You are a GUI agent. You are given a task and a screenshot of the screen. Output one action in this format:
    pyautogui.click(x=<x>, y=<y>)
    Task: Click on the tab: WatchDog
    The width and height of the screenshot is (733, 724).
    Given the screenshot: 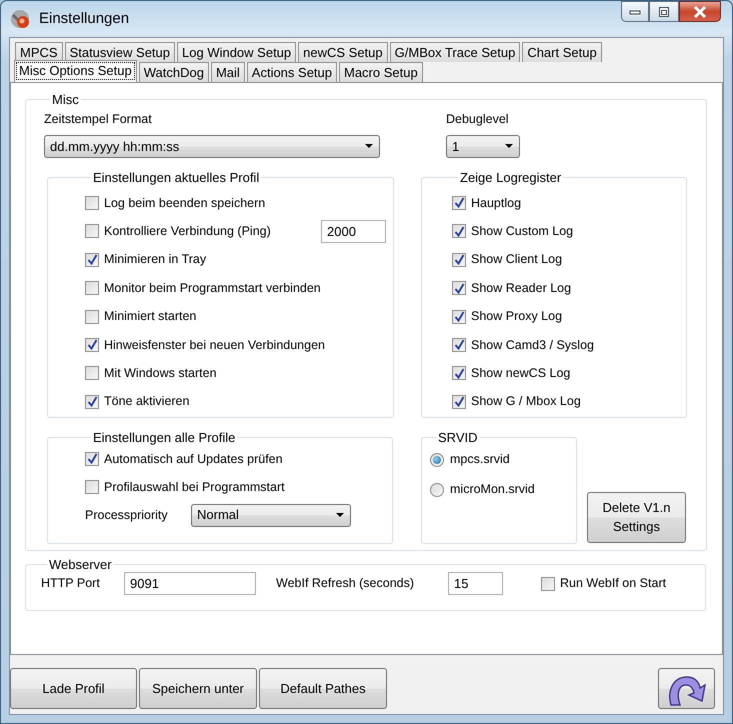 What is the action you would take?
    pyautogui.click(x=173, y=72)
    